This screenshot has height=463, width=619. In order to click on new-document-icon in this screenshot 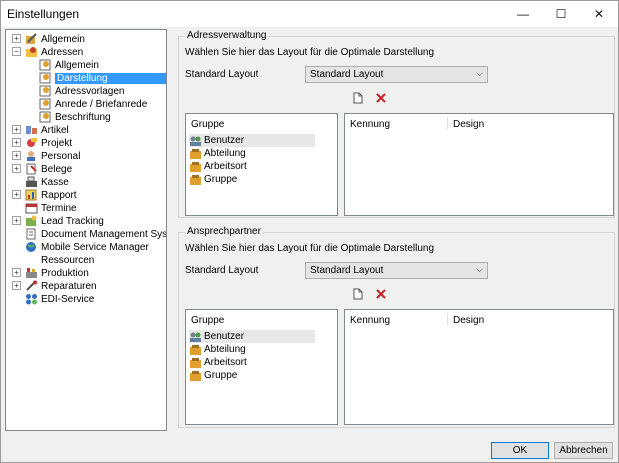, I will do `click(358, 98)`.